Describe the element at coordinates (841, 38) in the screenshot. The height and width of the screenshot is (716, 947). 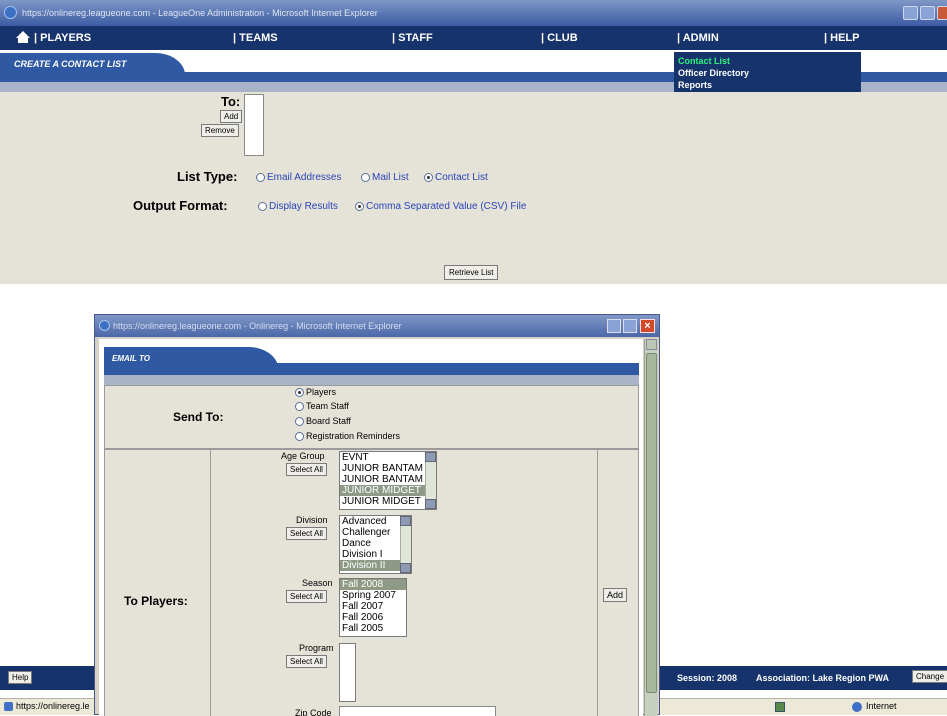
I see `nav-help: | HELP` at that location.